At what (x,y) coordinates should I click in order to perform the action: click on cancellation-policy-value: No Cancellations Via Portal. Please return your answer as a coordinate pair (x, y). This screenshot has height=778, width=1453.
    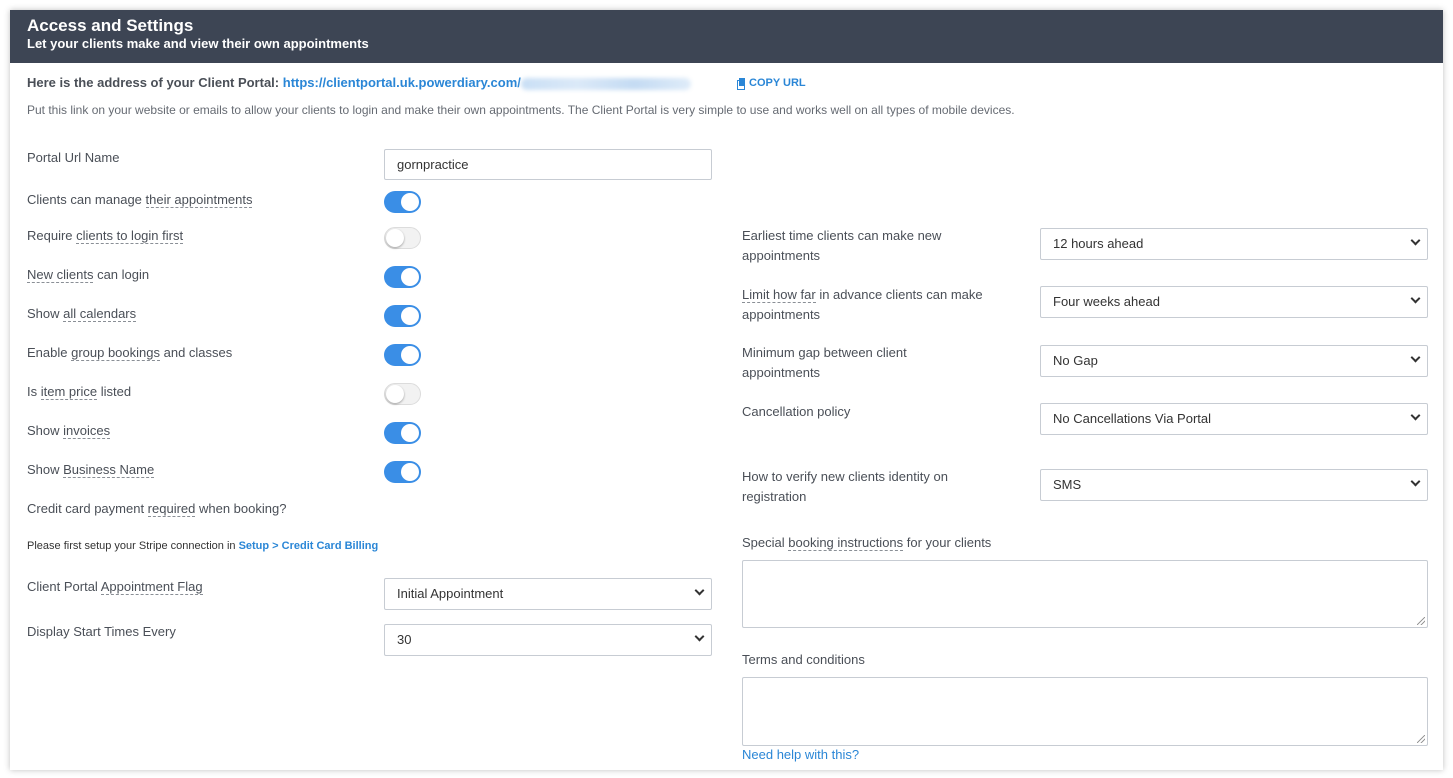
    Looking at the image, I should click on (1132, 418).